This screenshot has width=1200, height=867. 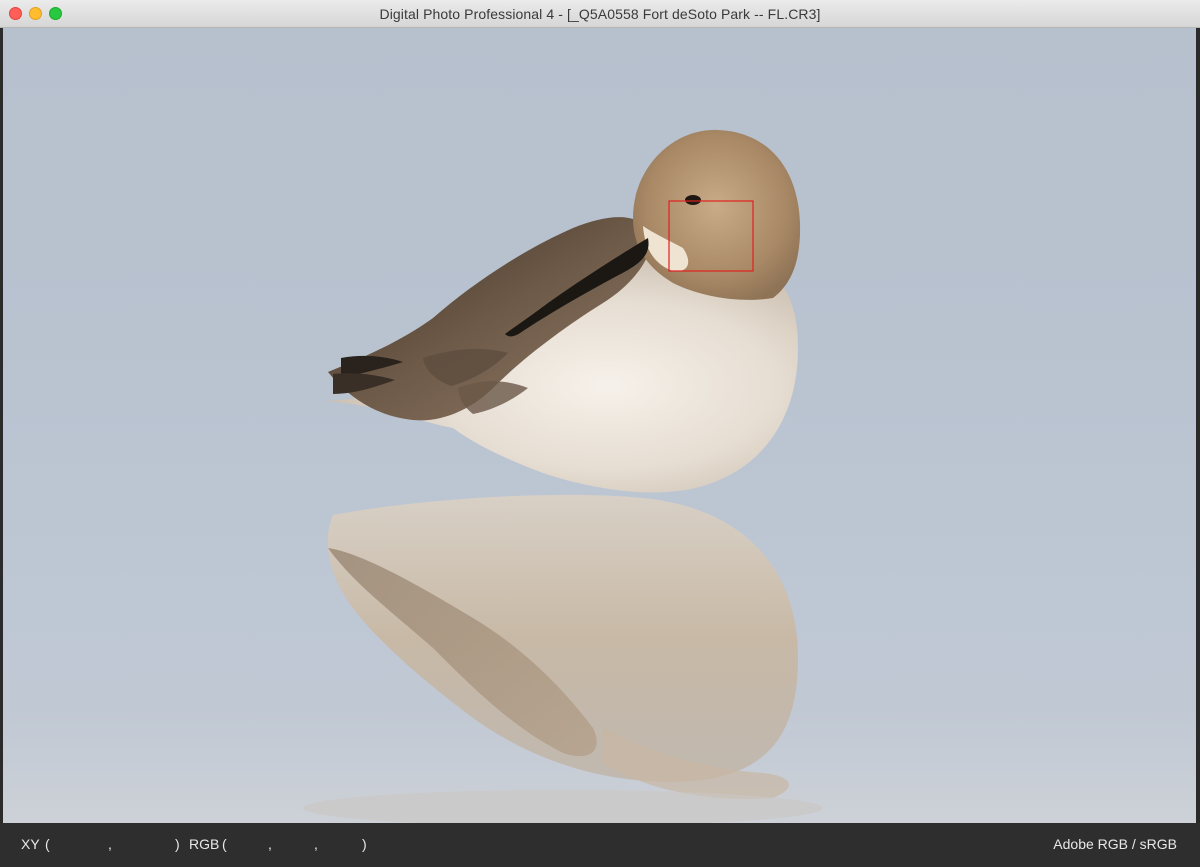 I want to click on rgb-label: RGB, so click(x=204, y=844).